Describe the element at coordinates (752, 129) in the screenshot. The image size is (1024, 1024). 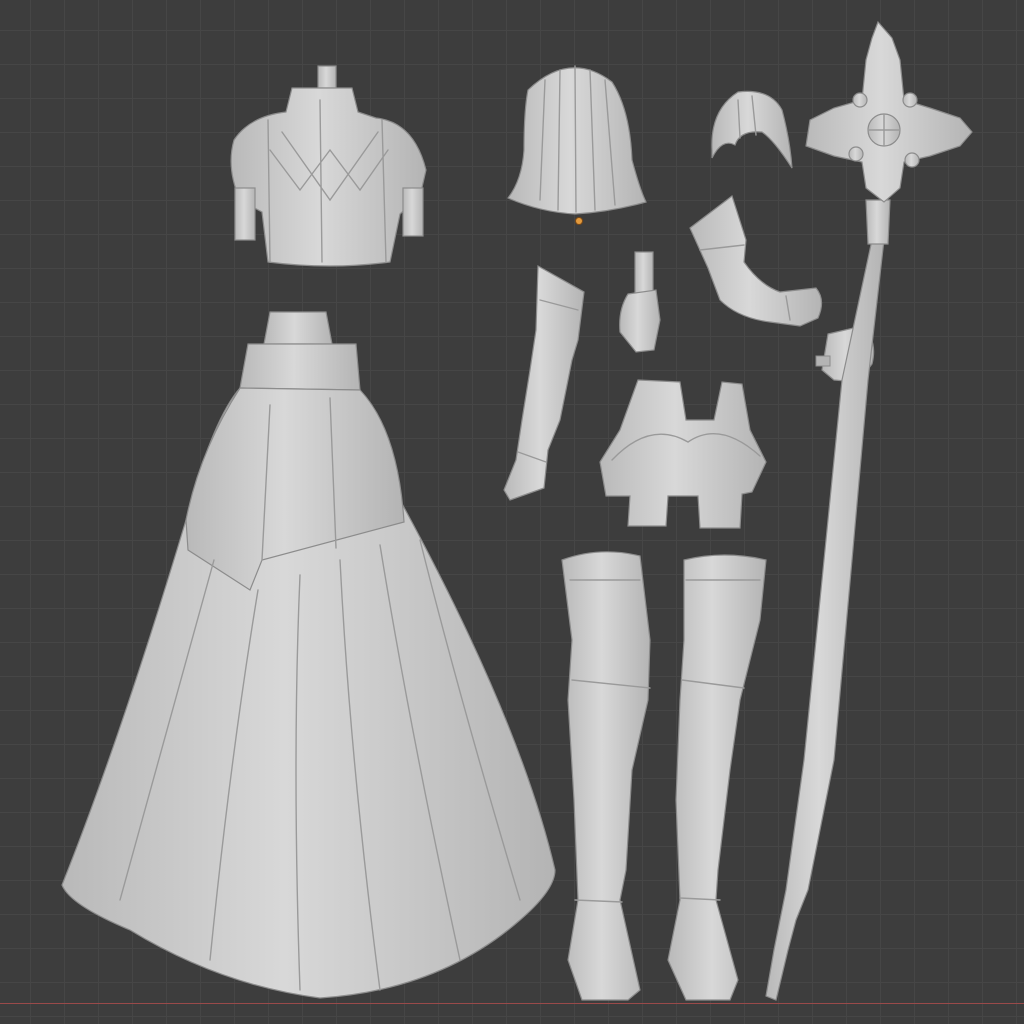
I see `hair-ponytail` at that location.